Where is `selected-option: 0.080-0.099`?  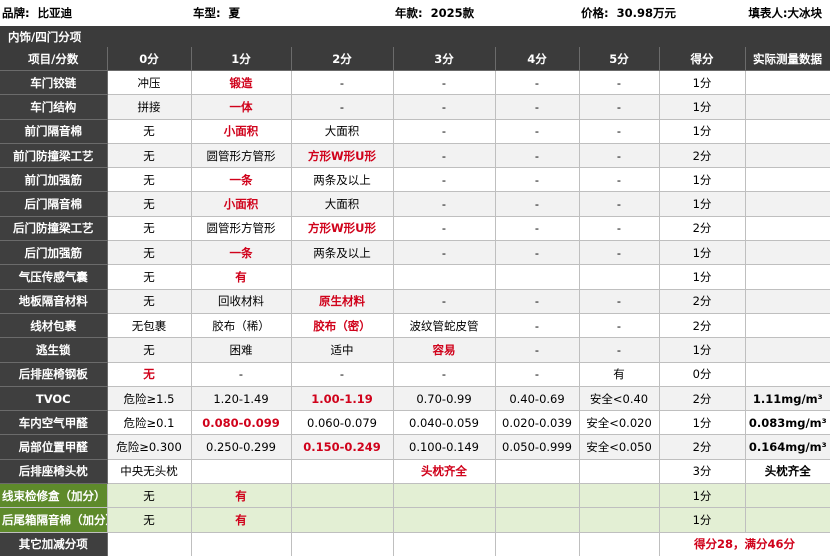 selected-option: 0.080-0.099 is located at coordinates (241, 423).